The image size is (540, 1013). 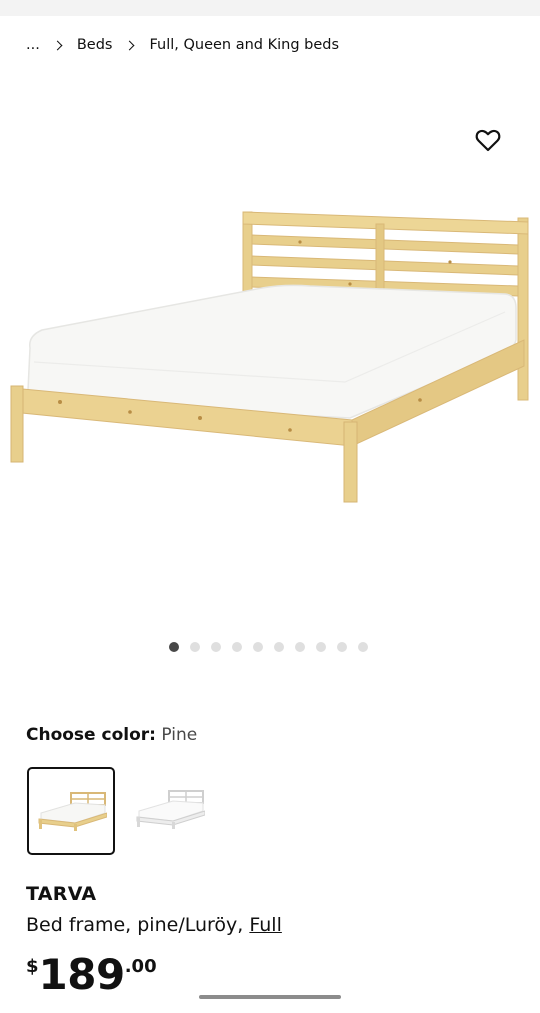 I want to click on heart-outline-icon, so click(x=488, y=140).